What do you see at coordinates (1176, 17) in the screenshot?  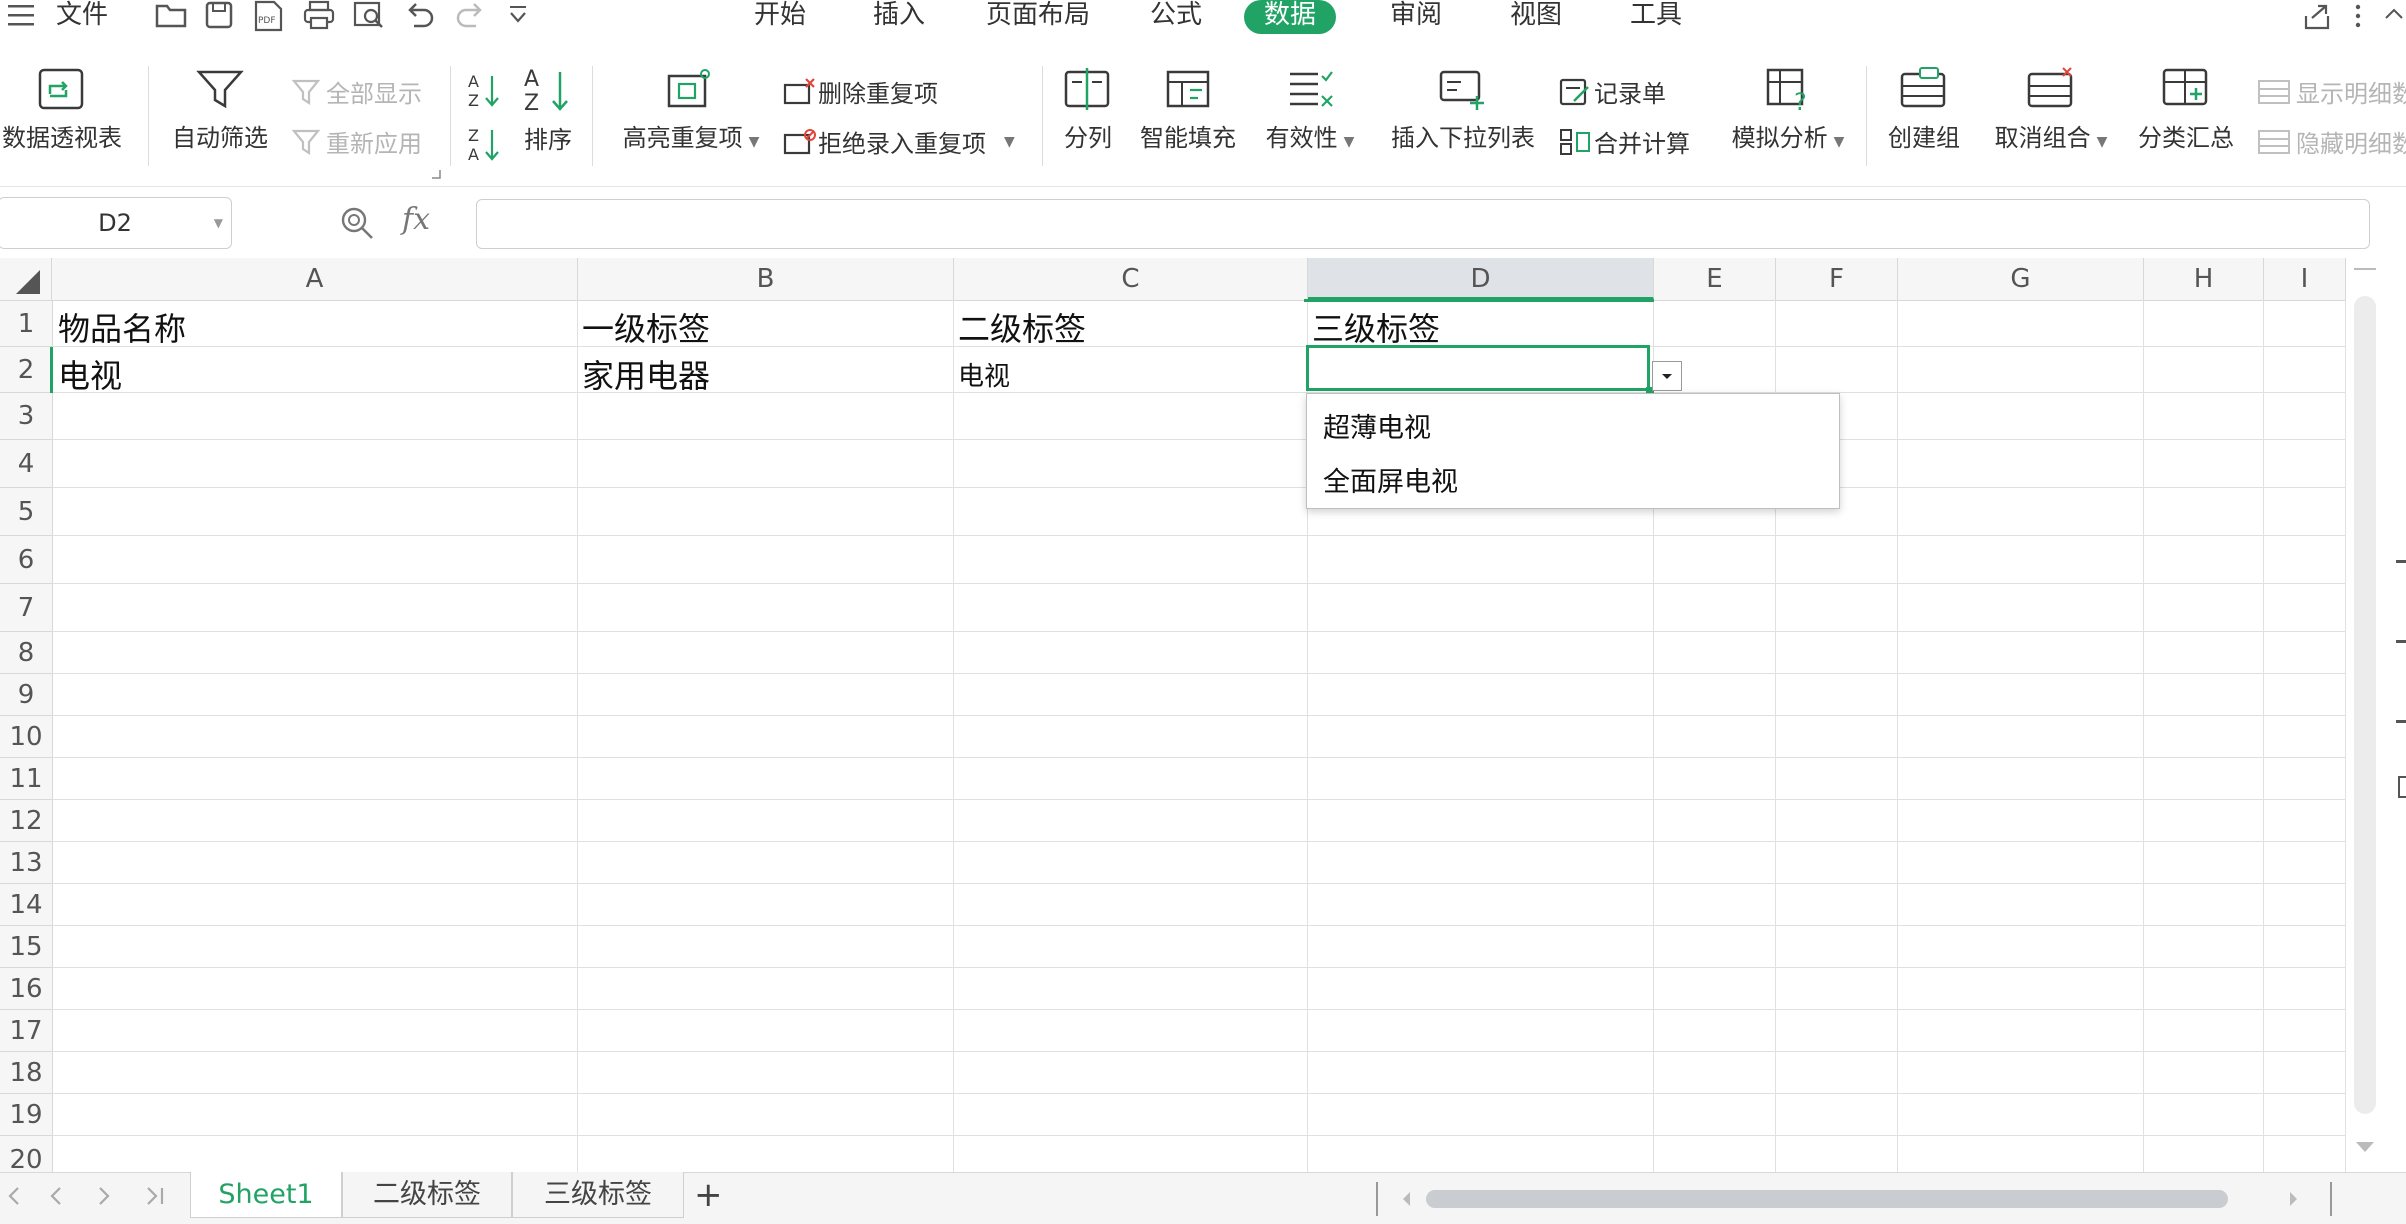 I see `tab-formulas: 公式` at bounding box center [1176, 17].